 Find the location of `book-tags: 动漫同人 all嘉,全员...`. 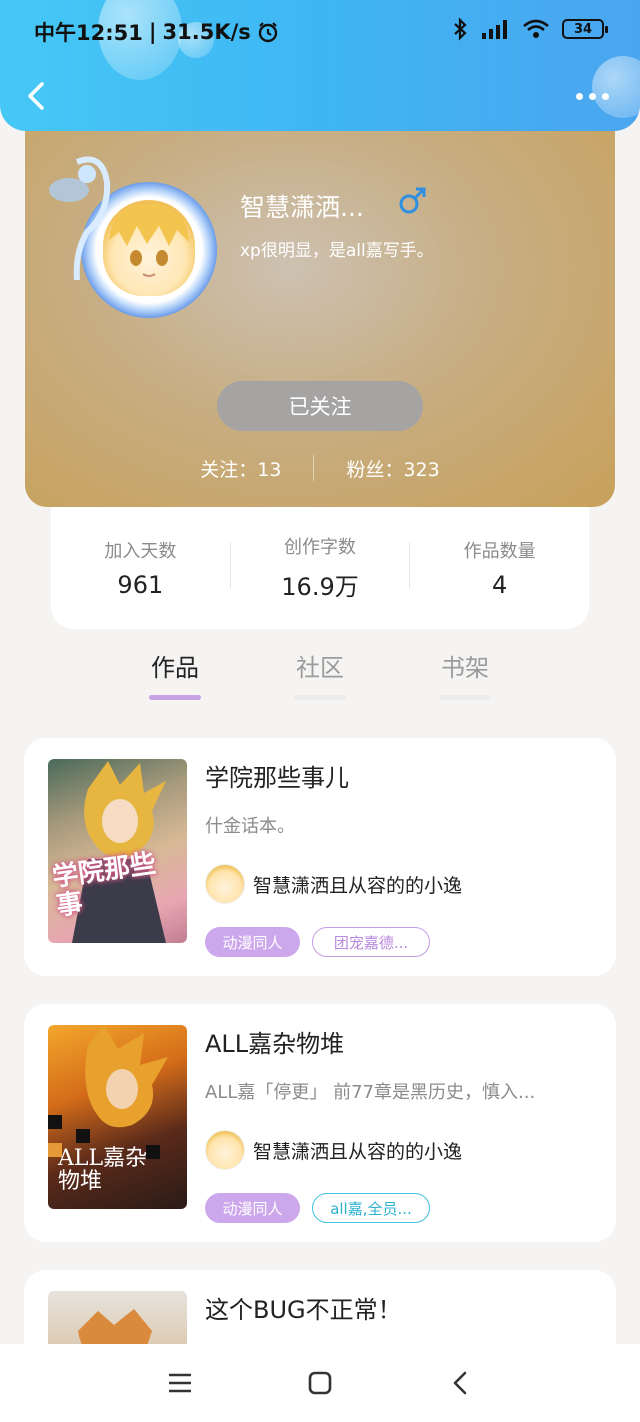

book-tags: 动漫同人 all嘉,全员... is located at coordinates (317, 1208).